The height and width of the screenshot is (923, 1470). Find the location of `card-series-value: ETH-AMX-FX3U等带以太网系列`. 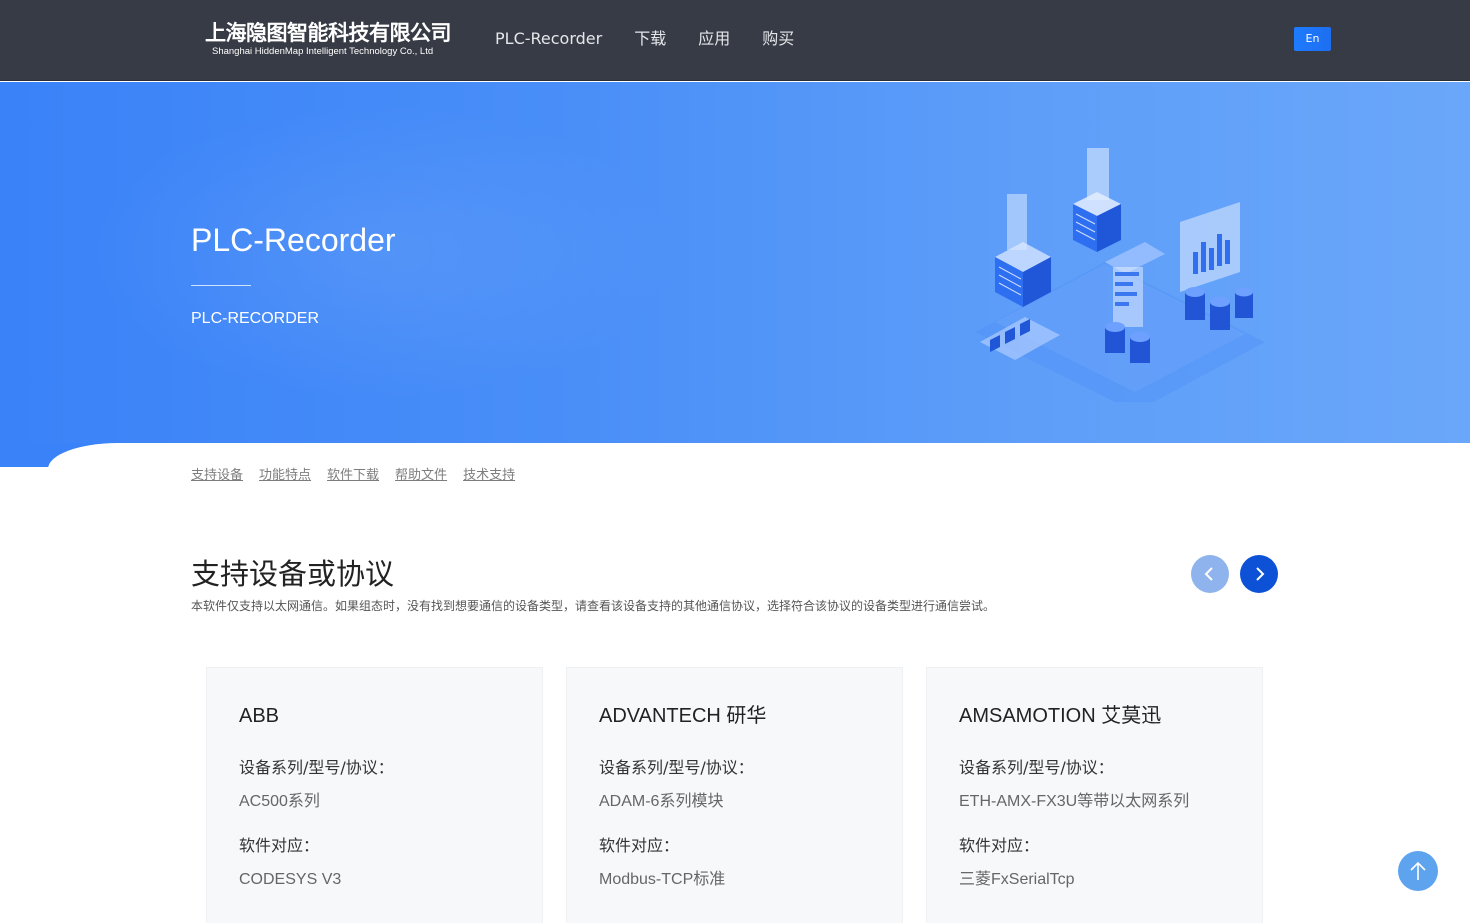

card-series-value: ETH-AMX-FX3U等带以太网系列 is located at coordinates (1074, 801).